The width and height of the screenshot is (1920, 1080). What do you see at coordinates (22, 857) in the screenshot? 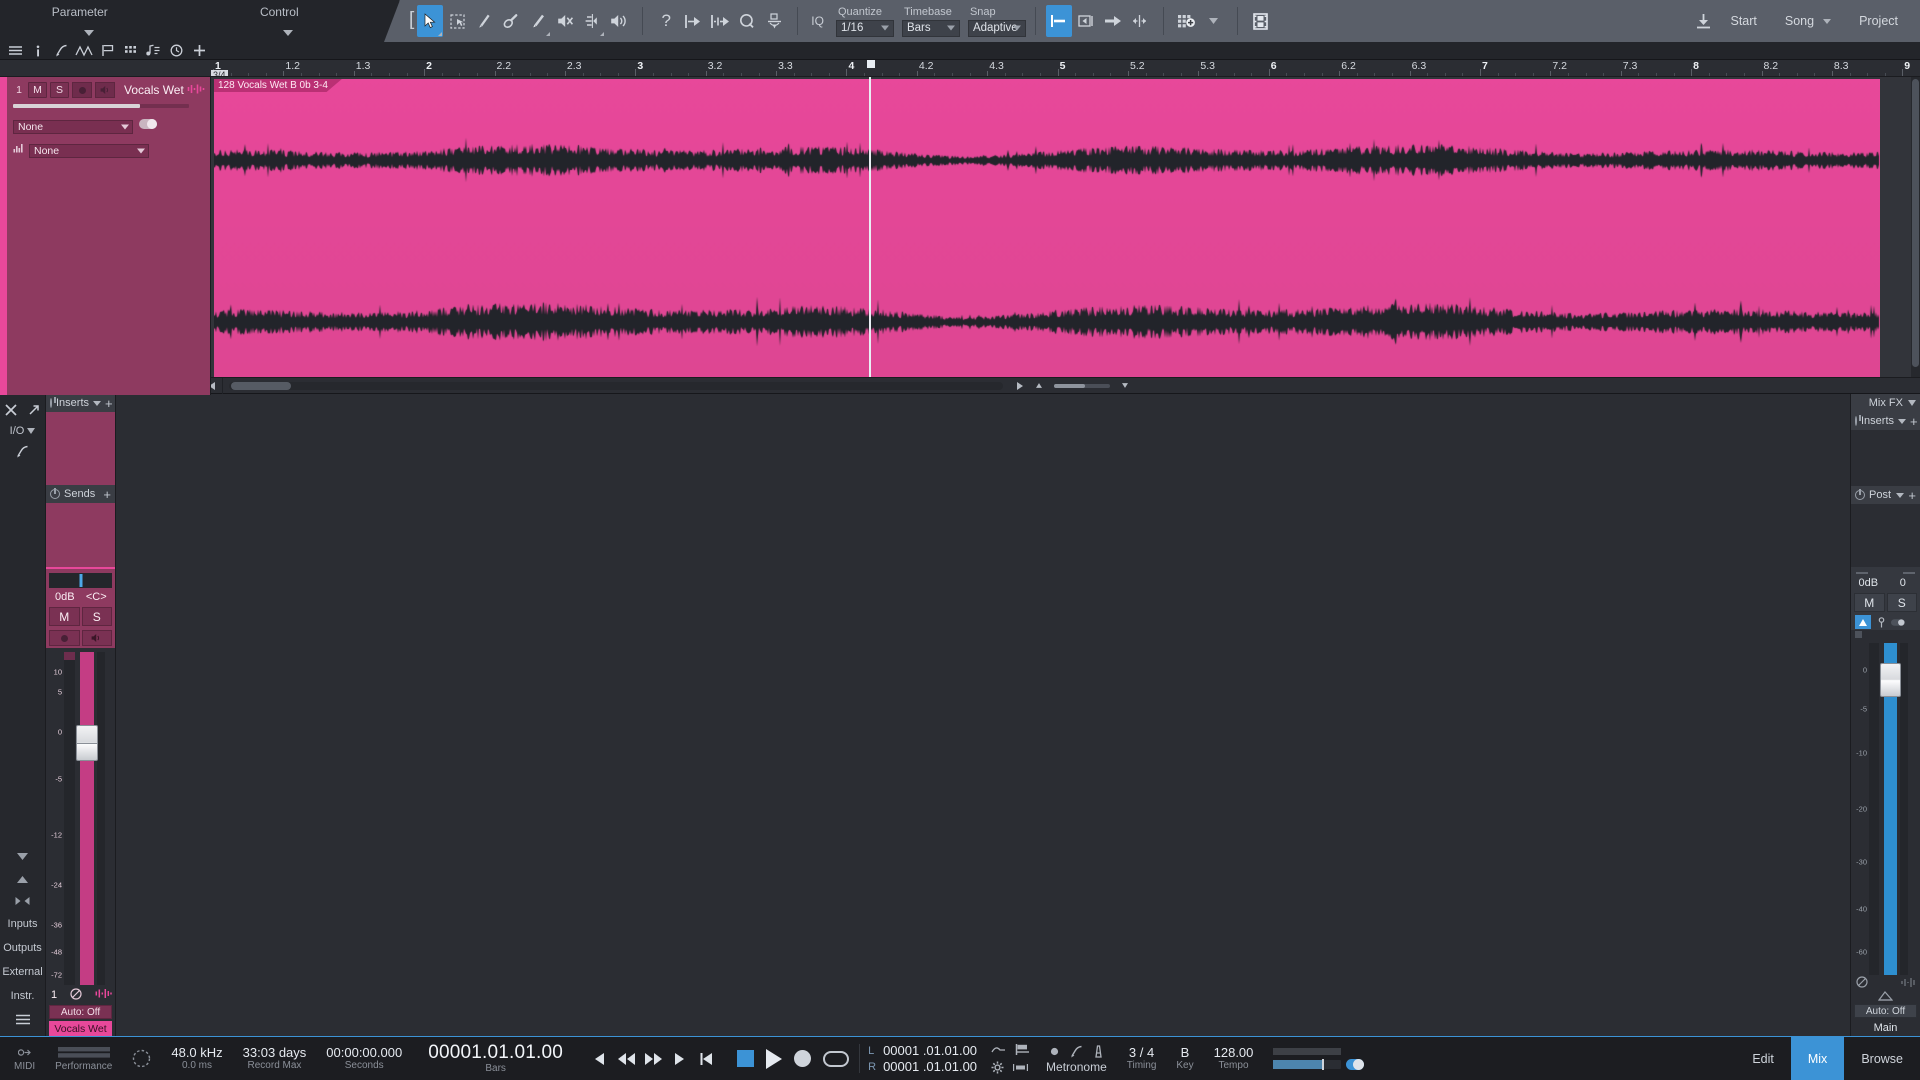
I see `collapse-down-icon` at bounding box center [22, 857].